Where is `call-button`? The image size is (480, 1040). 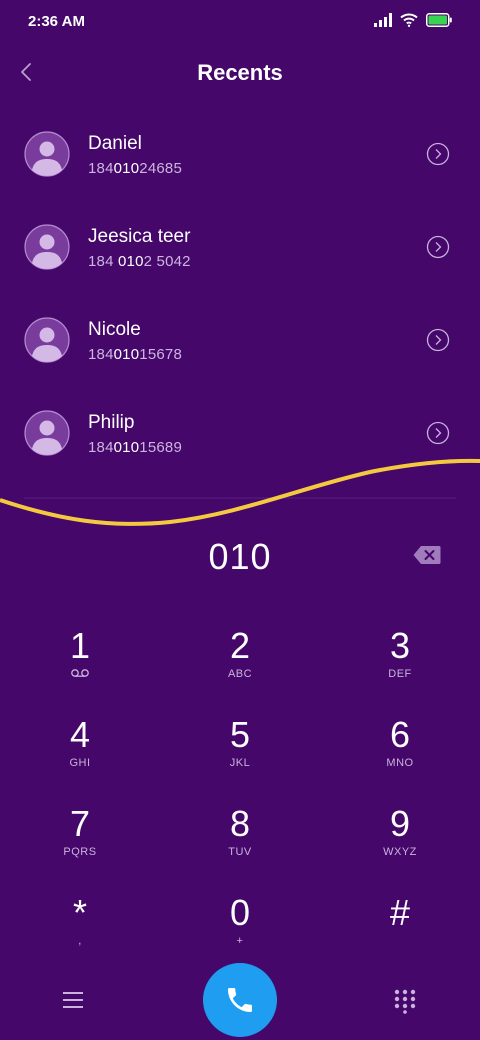 call-button is located at coordinates (240, 1000).